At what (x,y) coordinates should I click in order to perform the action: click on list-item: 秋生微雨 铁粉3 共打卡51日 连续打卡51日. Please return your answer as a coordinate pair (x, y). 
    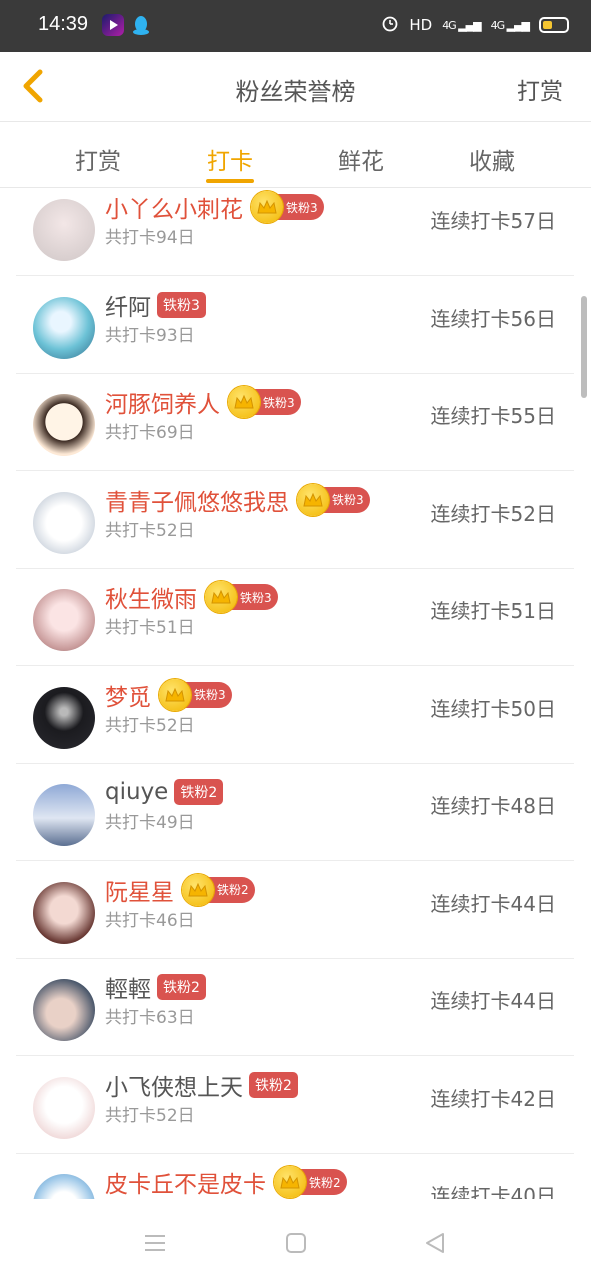
    Looking at the image, I should click on (295, 617).